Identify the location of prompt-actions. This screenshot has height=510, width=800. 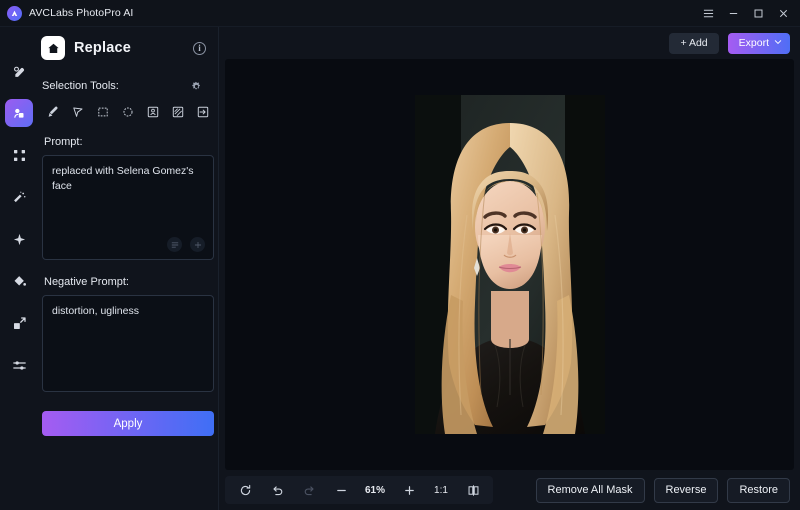
(186, 244).